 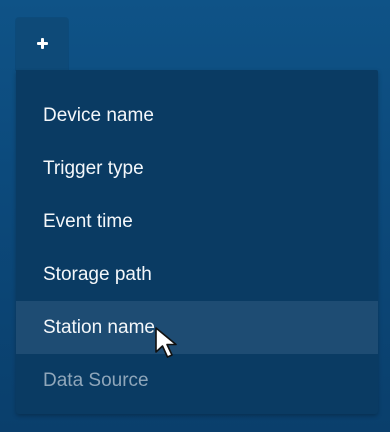 What do you see at coordinates (197, 274) in the screenshot?
I see `menu-item-storage-path: Storage path` at bounding box center [197, 274].